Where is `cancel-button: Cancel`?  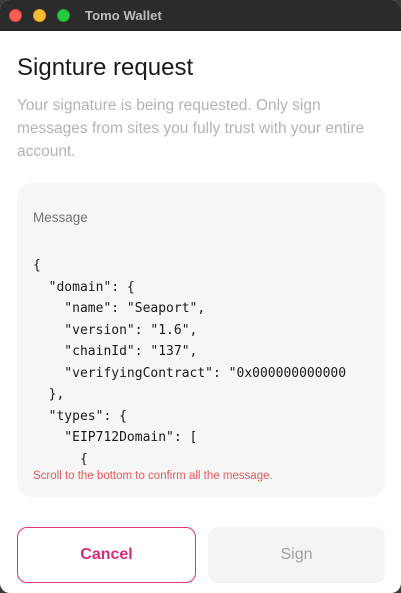
cancel-button: Cancel is located at coordinates (106, 555).